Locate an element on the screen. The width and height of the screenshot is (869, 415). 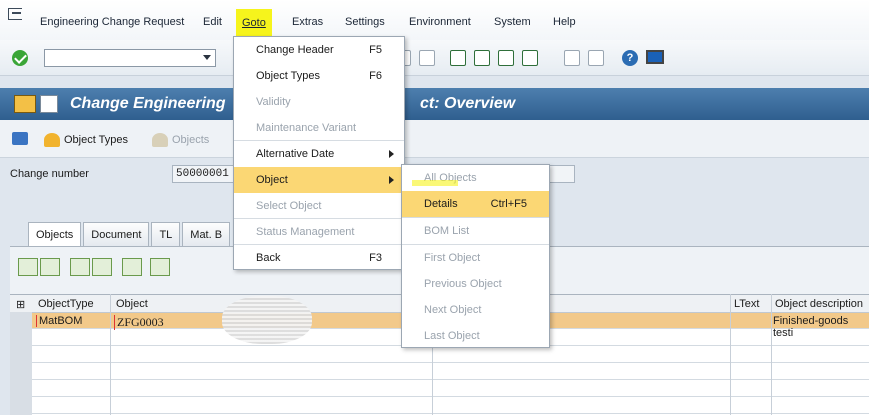
objects-button: Objects is located at coordinates (180, 140).